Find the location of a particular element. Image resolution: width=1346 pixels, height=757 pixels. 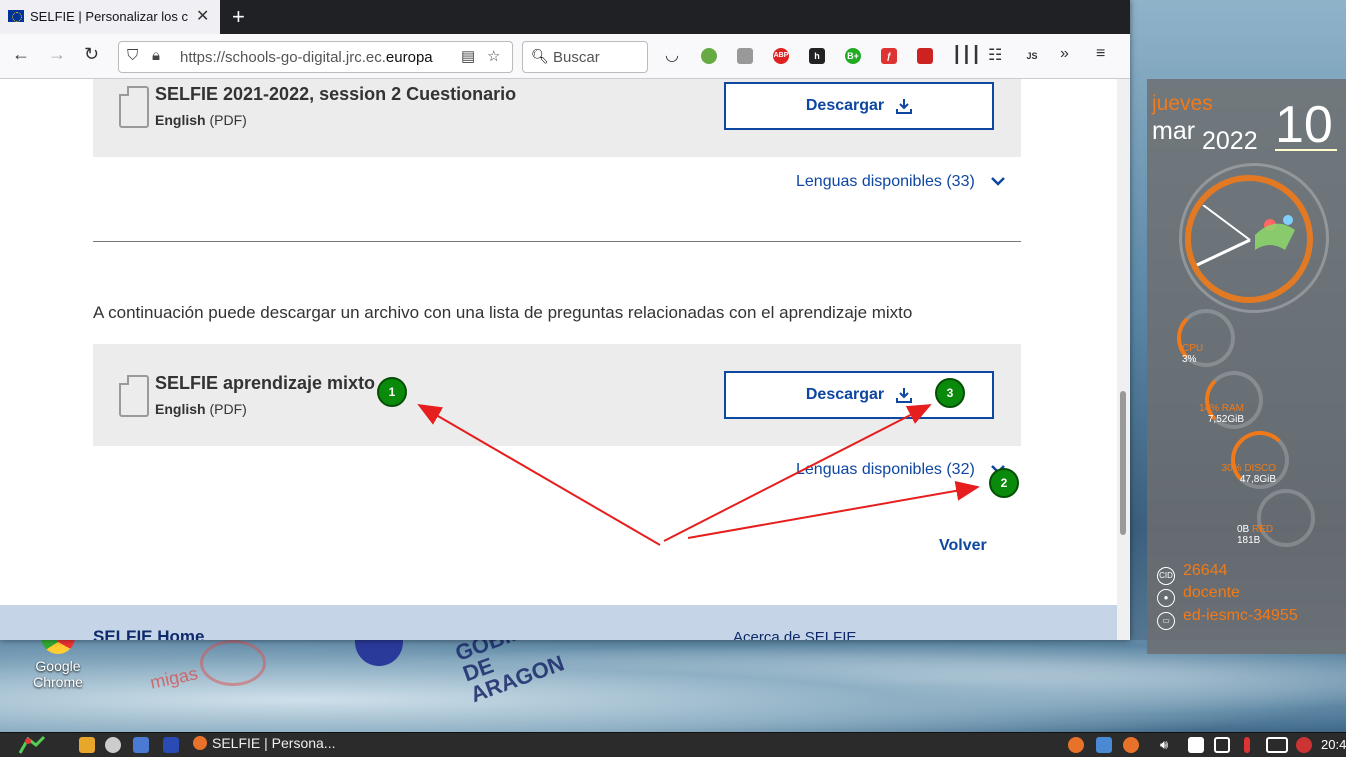

arrow-to-download is located at coordinates (797, 473).